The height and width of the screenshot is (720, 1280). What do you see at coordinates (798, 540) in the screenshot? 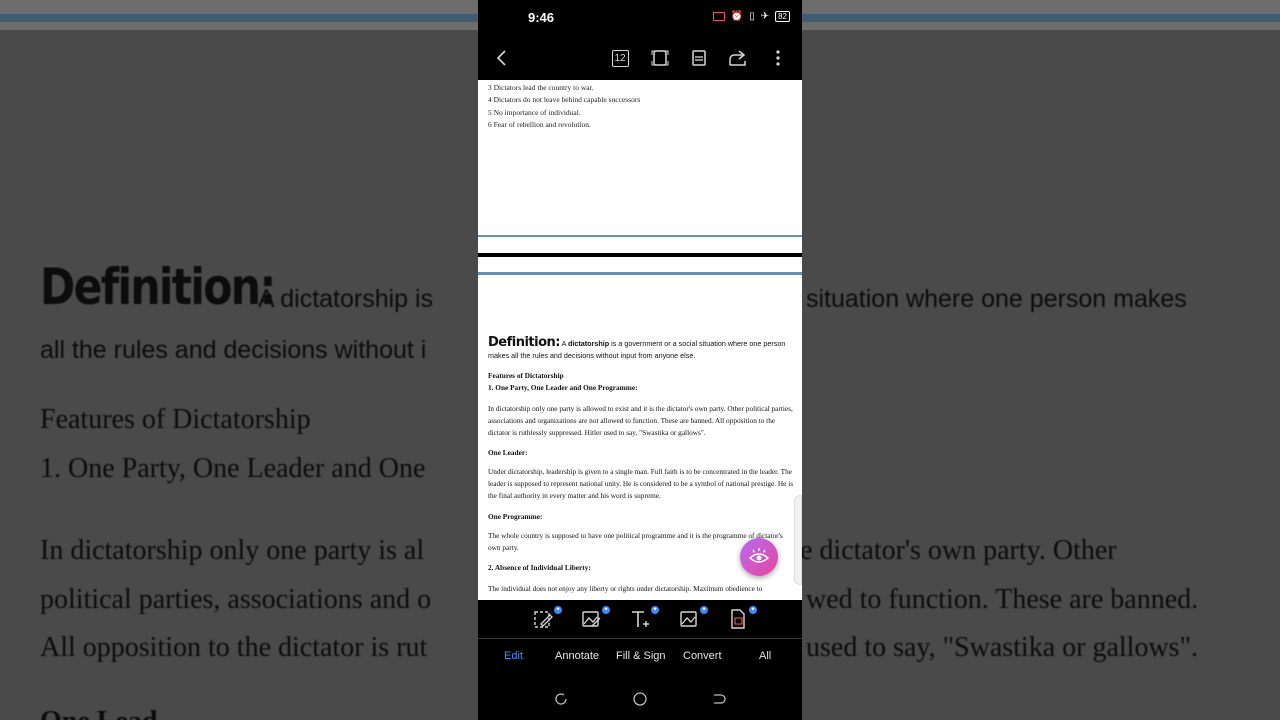
I see `scroll-handle` at bounding box center [798, 540].